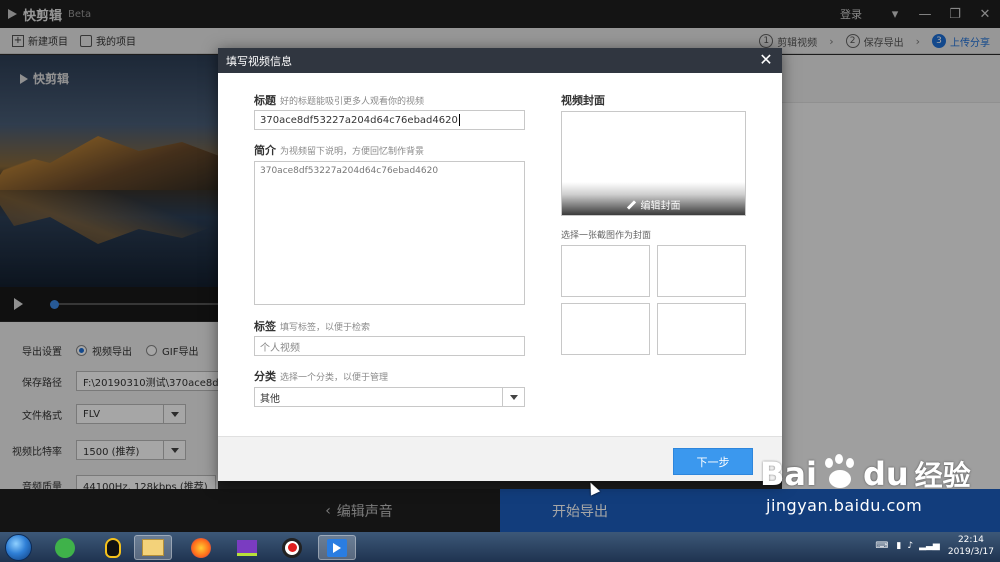  What do you see at coordinates (500, 60) in the screenshot?
I see `dialog-header: 填写视频信息 ✕` at bounding box center [500, 60].